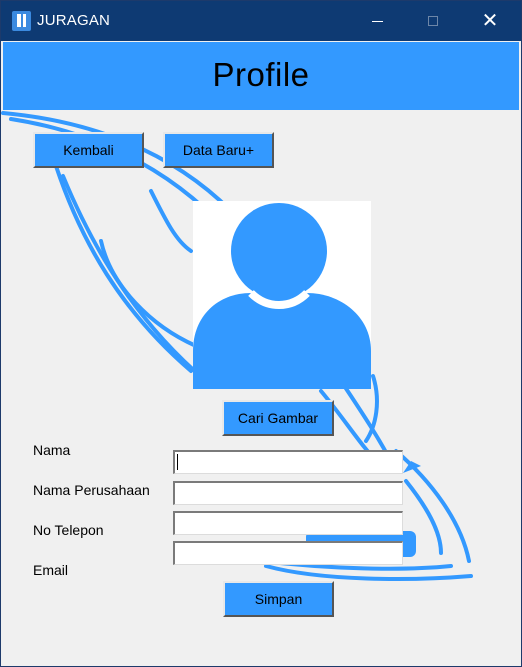  What do you see at coordinates (21, 21) in the screenshot?
I see `app-logo-icon` at bounding box center [21, 21].